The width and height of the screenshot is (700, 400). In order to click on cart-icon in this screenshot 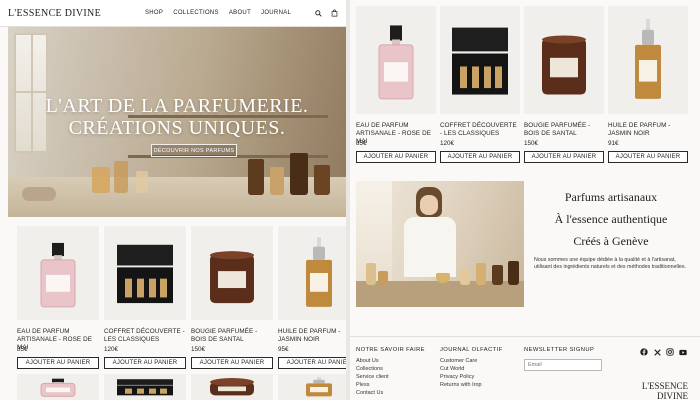, I will do `click(334, 13)`.